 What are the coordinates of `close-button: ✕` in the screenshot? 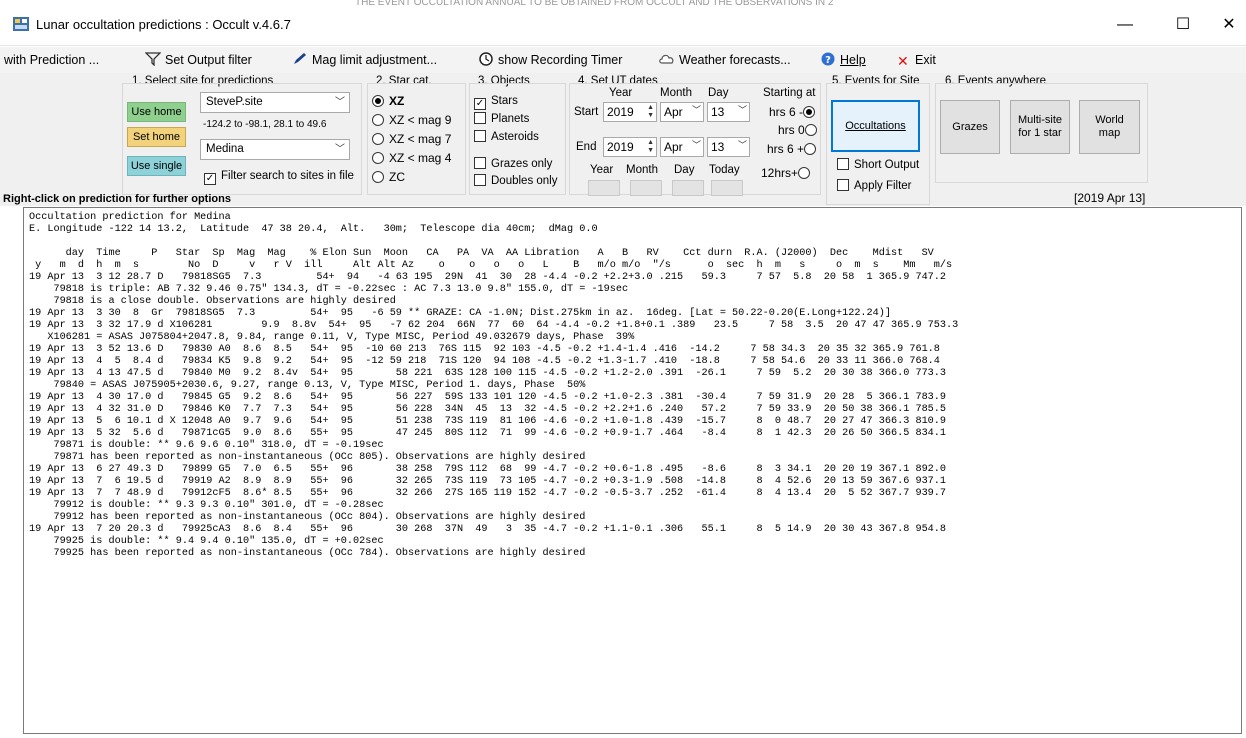 It's located at (1226, 25).